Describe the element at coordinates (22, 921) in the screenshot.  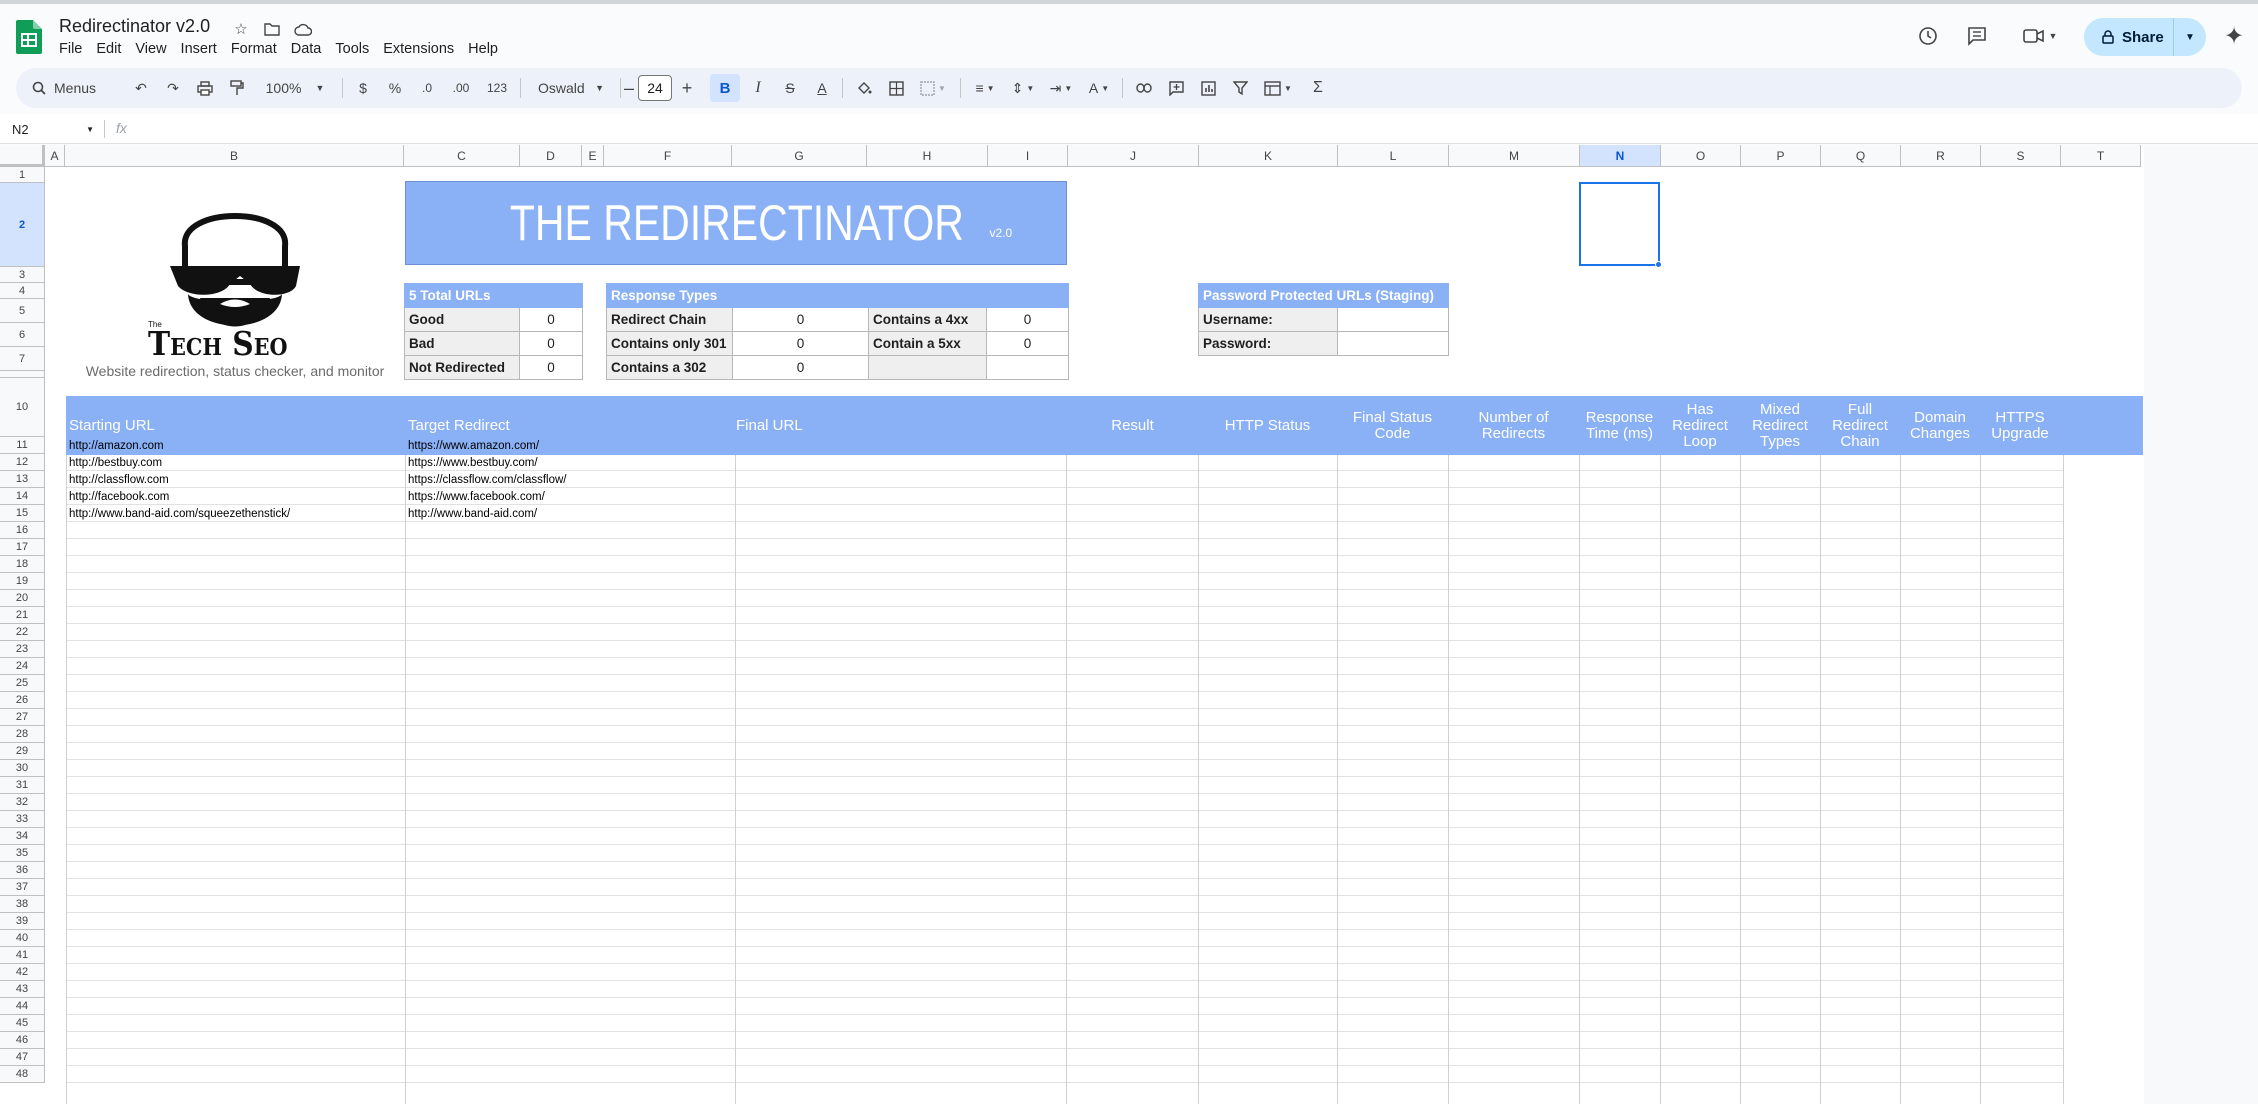
I see `row-header: 39` at that location.